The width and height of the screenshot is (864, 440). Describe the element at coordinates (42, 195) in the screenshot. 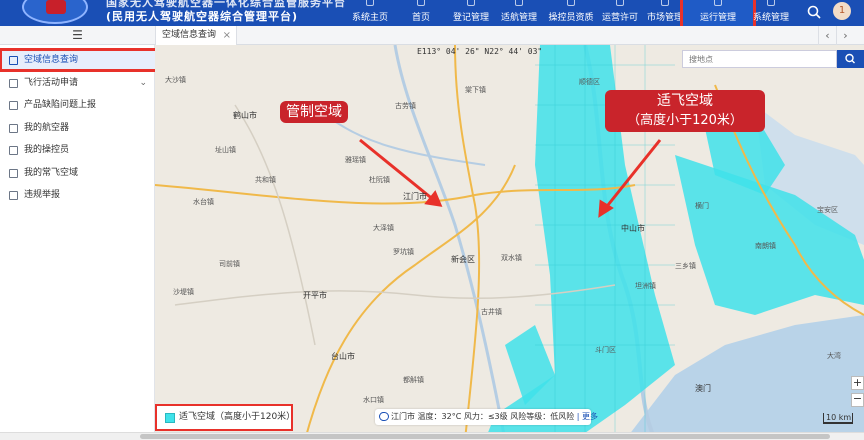

I see `sidebar-item-label: 违规举报` at that location.